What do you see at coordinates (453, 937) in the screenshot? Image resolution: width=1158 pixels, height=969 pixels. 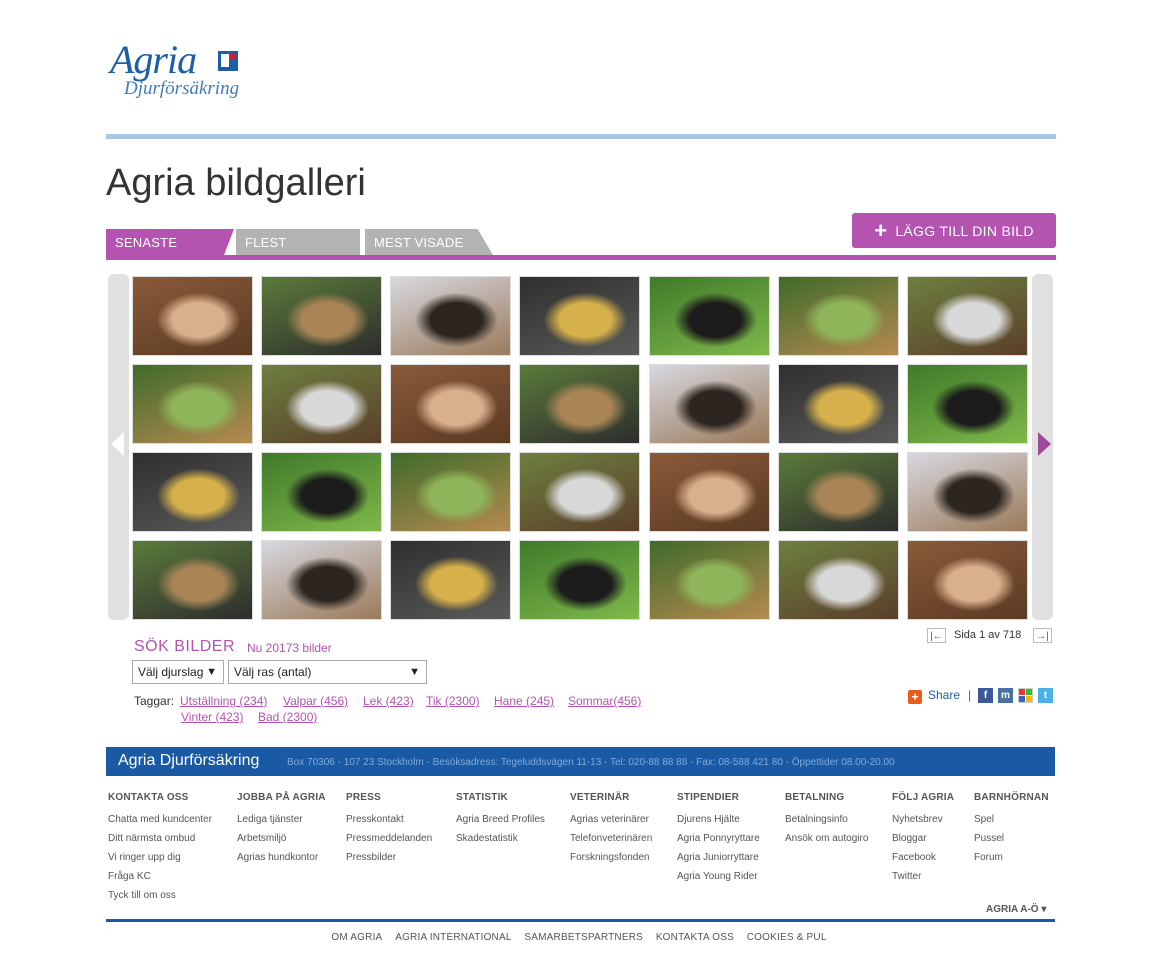 I see `bottom-link-international: AGRIA INTERNATIONAL` at bounding box center [453, 937].